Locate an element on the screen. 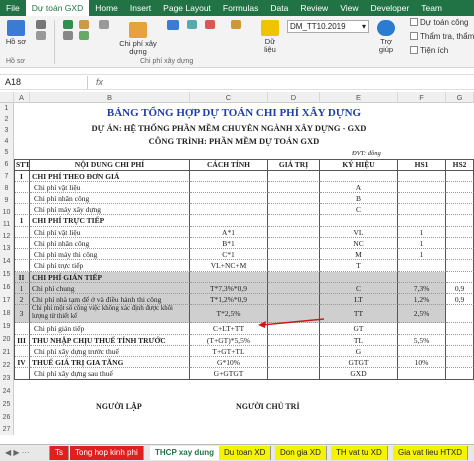  group-label-ho-so: Hồ sơ is located at coordinates (15, 61).